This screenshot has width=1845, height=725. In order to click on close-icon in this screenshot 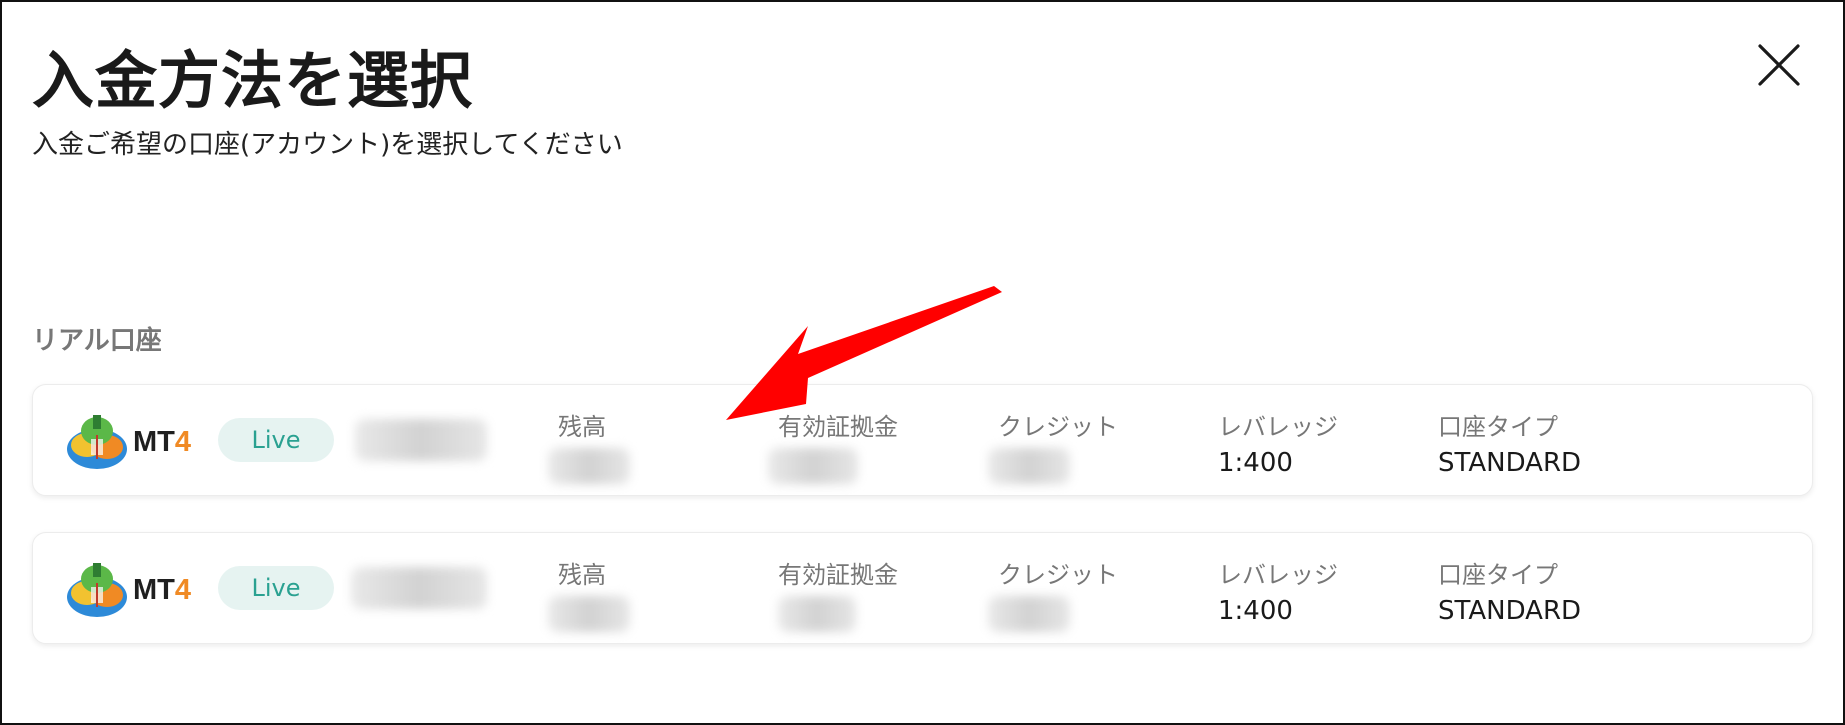, I will do `click(1779, 65)`.